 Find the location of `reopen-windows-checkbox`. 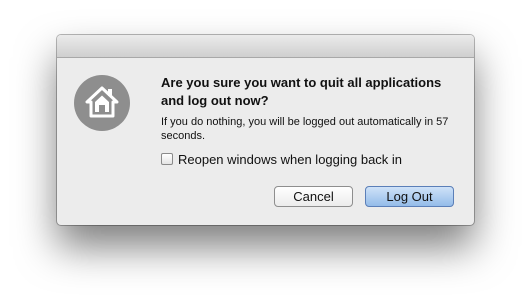

reopen-windows-checkbox is located at coordinates (167, 159).